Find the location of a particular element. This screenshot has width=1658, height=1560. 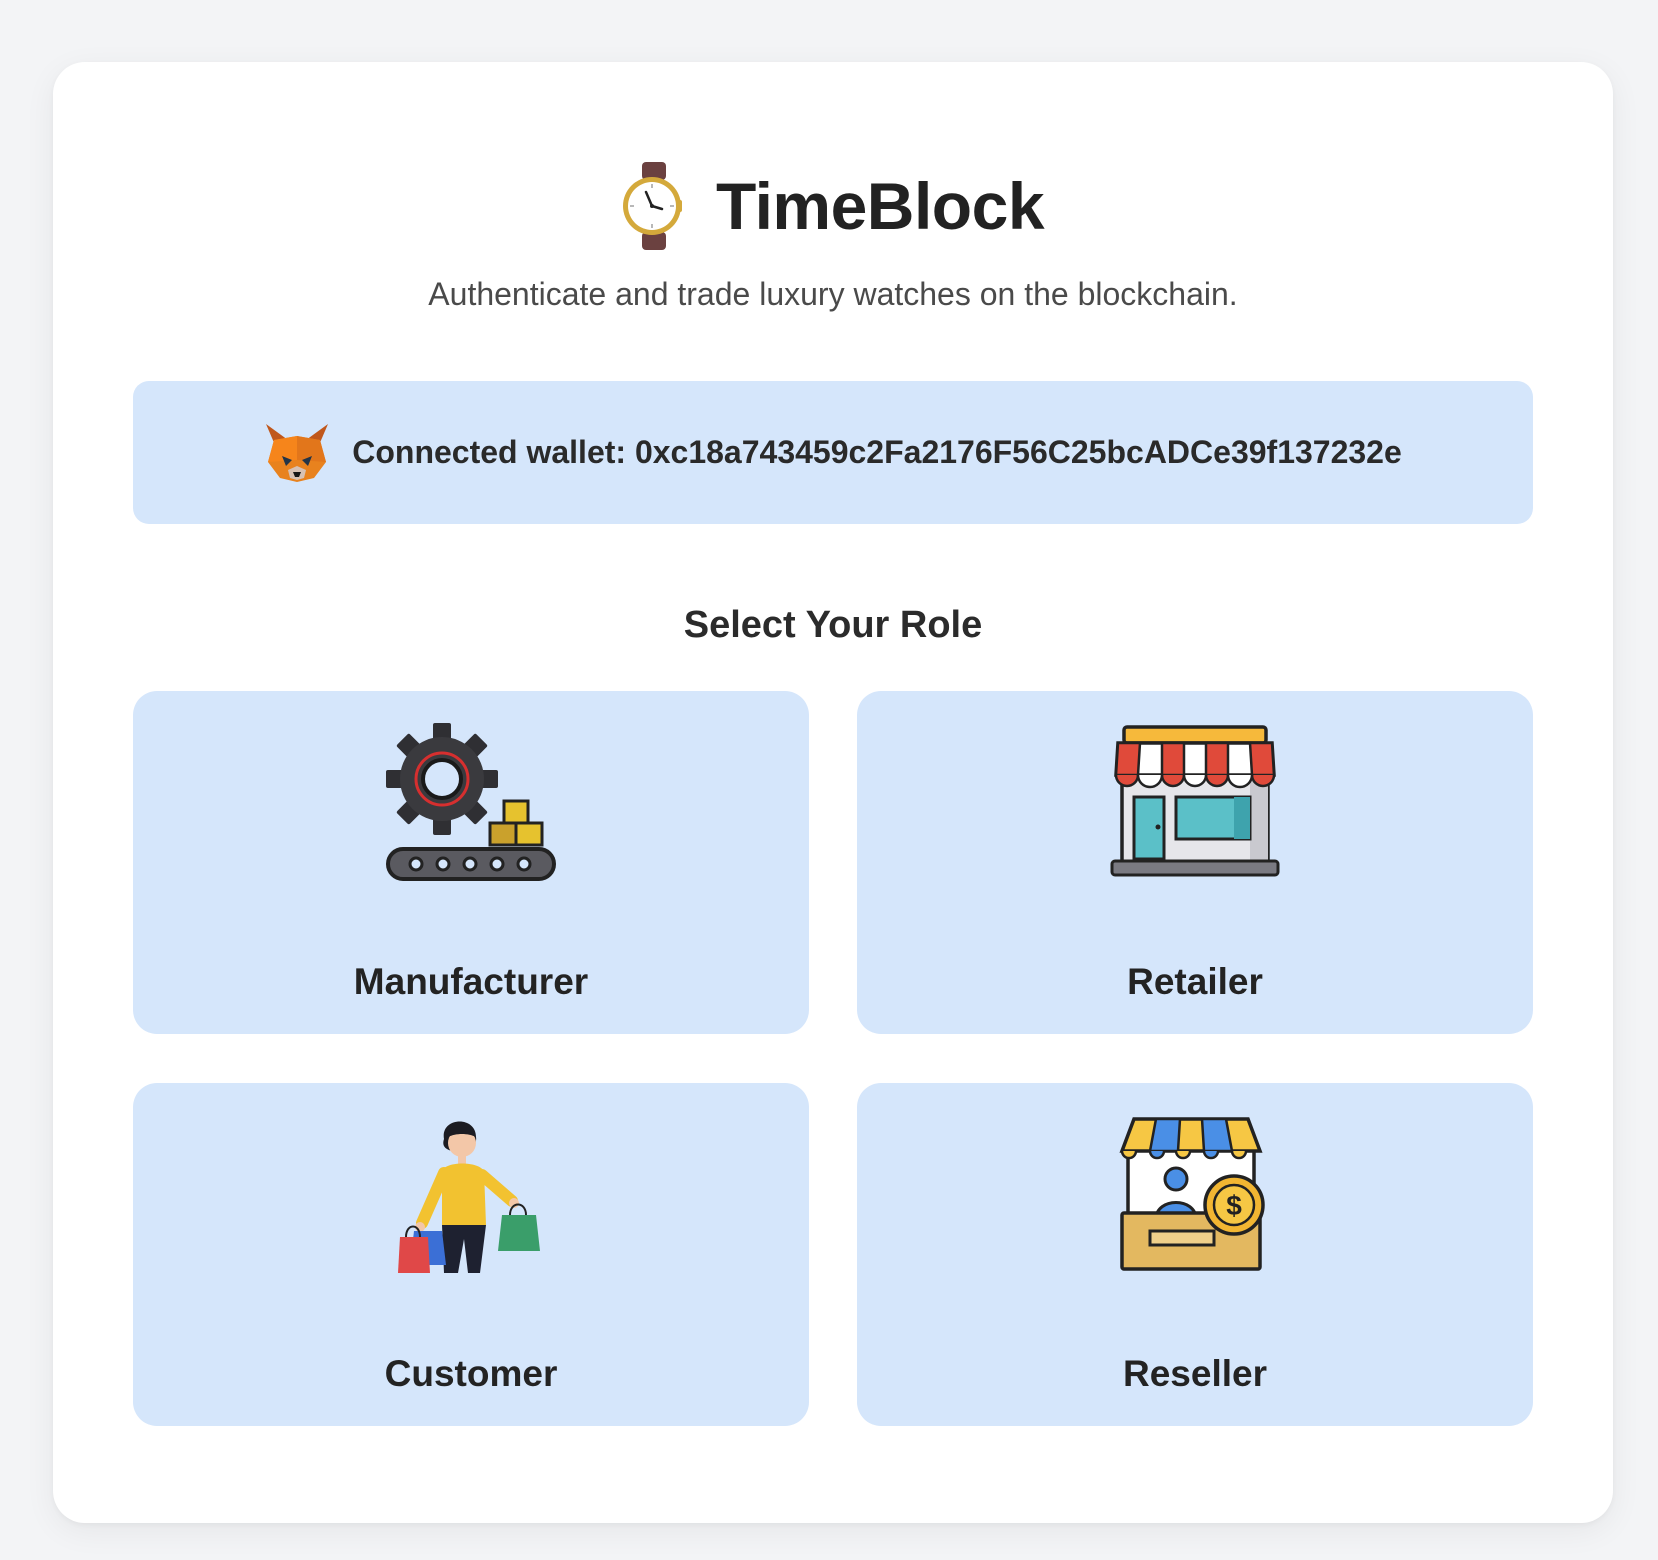

role-card-customer: Customer is located at coordinates (471, 1254).